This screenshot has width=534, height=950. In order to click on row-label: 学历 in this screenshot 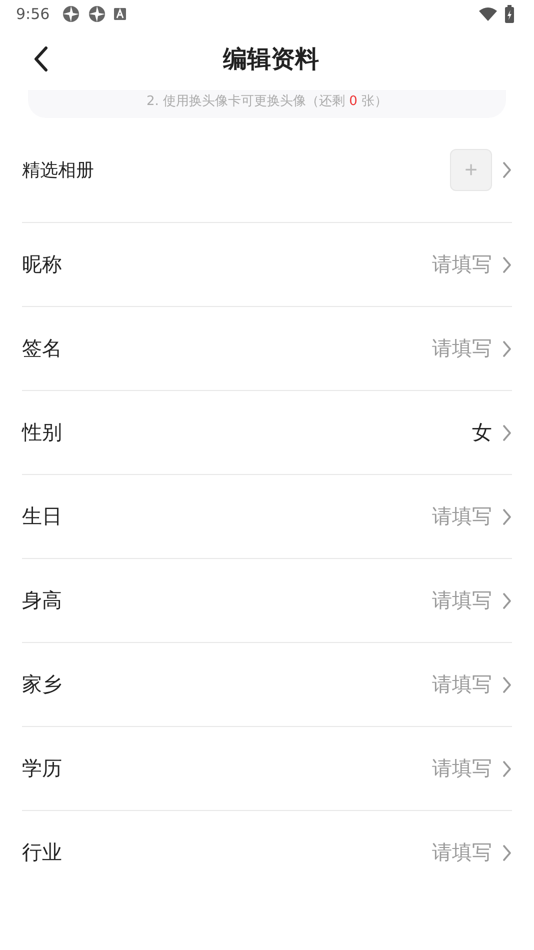, I will do `click(42, 768)`.